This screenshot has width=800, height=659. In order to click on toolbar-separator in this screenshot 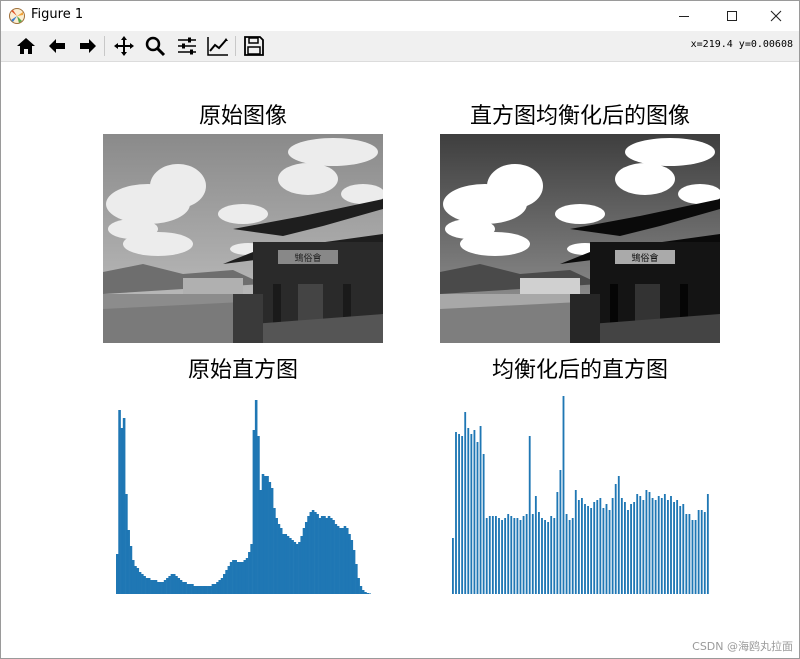, I will do `click(104, 46)`.